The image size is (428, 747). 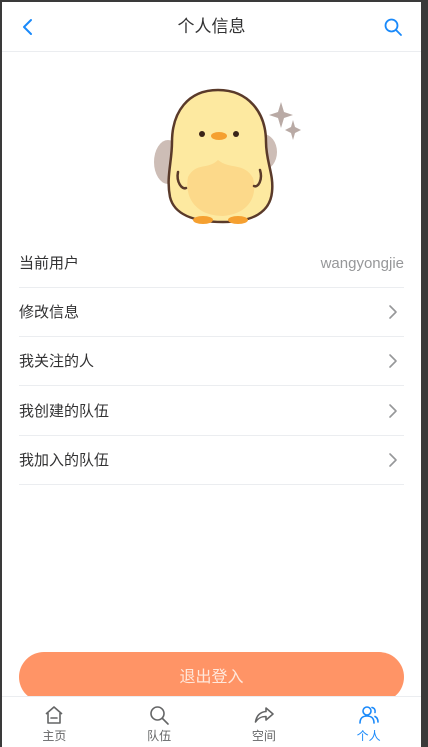 What do you see at coordinates (54, 715) in the screenshot?
I see `home-icon` at bounding box center [54, 715].